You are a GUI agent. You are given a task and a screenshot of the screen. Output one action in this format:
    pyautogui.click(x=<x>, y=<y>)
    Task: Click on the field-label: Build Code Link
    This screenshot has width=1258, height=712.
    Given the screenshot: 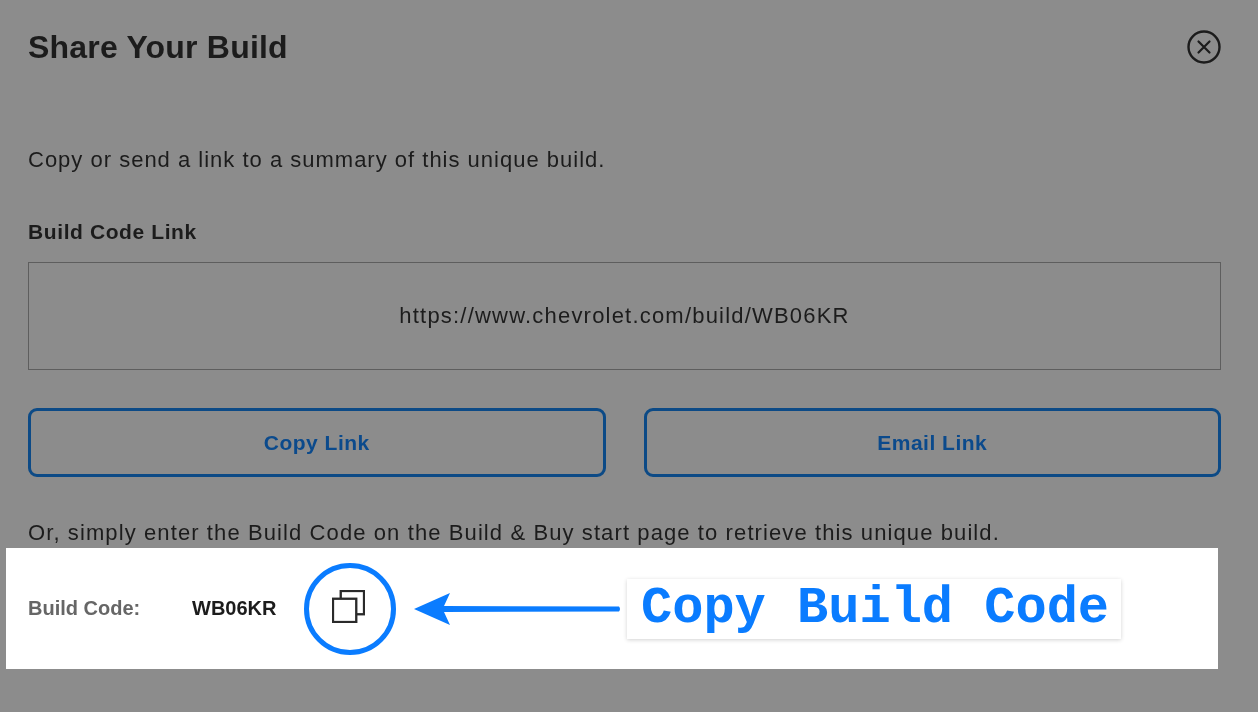 What is the action you would take?
    pyautogui.click(x=112, y=232)
    